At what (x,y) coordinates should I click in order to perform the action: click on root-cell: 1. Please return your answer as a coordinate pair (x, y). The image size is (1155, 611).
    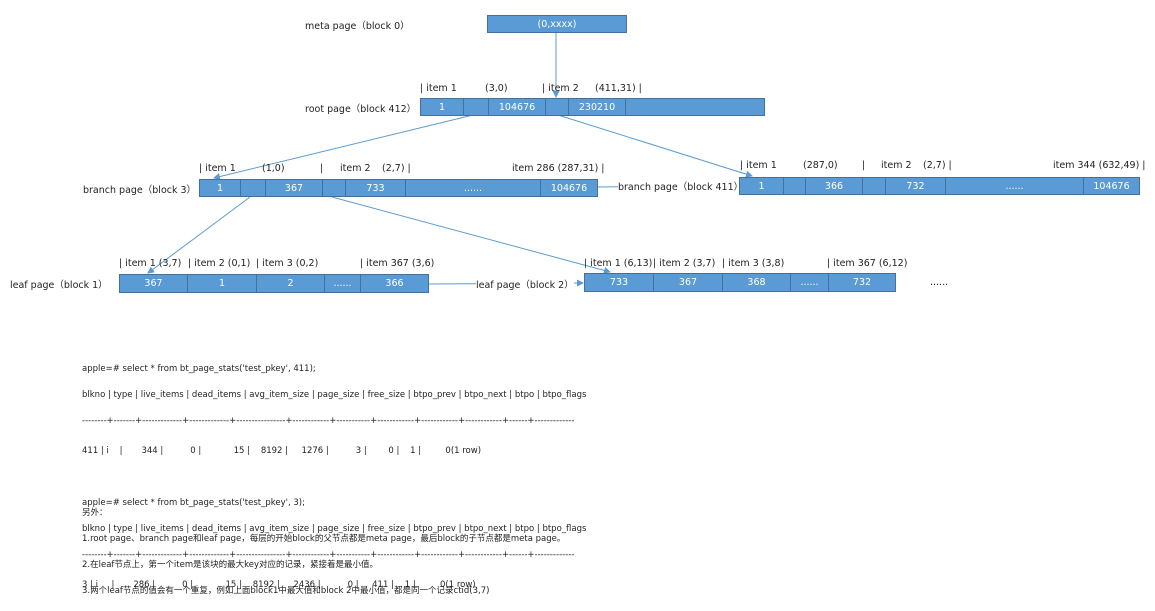
    Looking at the image, I should click on (442, 107).